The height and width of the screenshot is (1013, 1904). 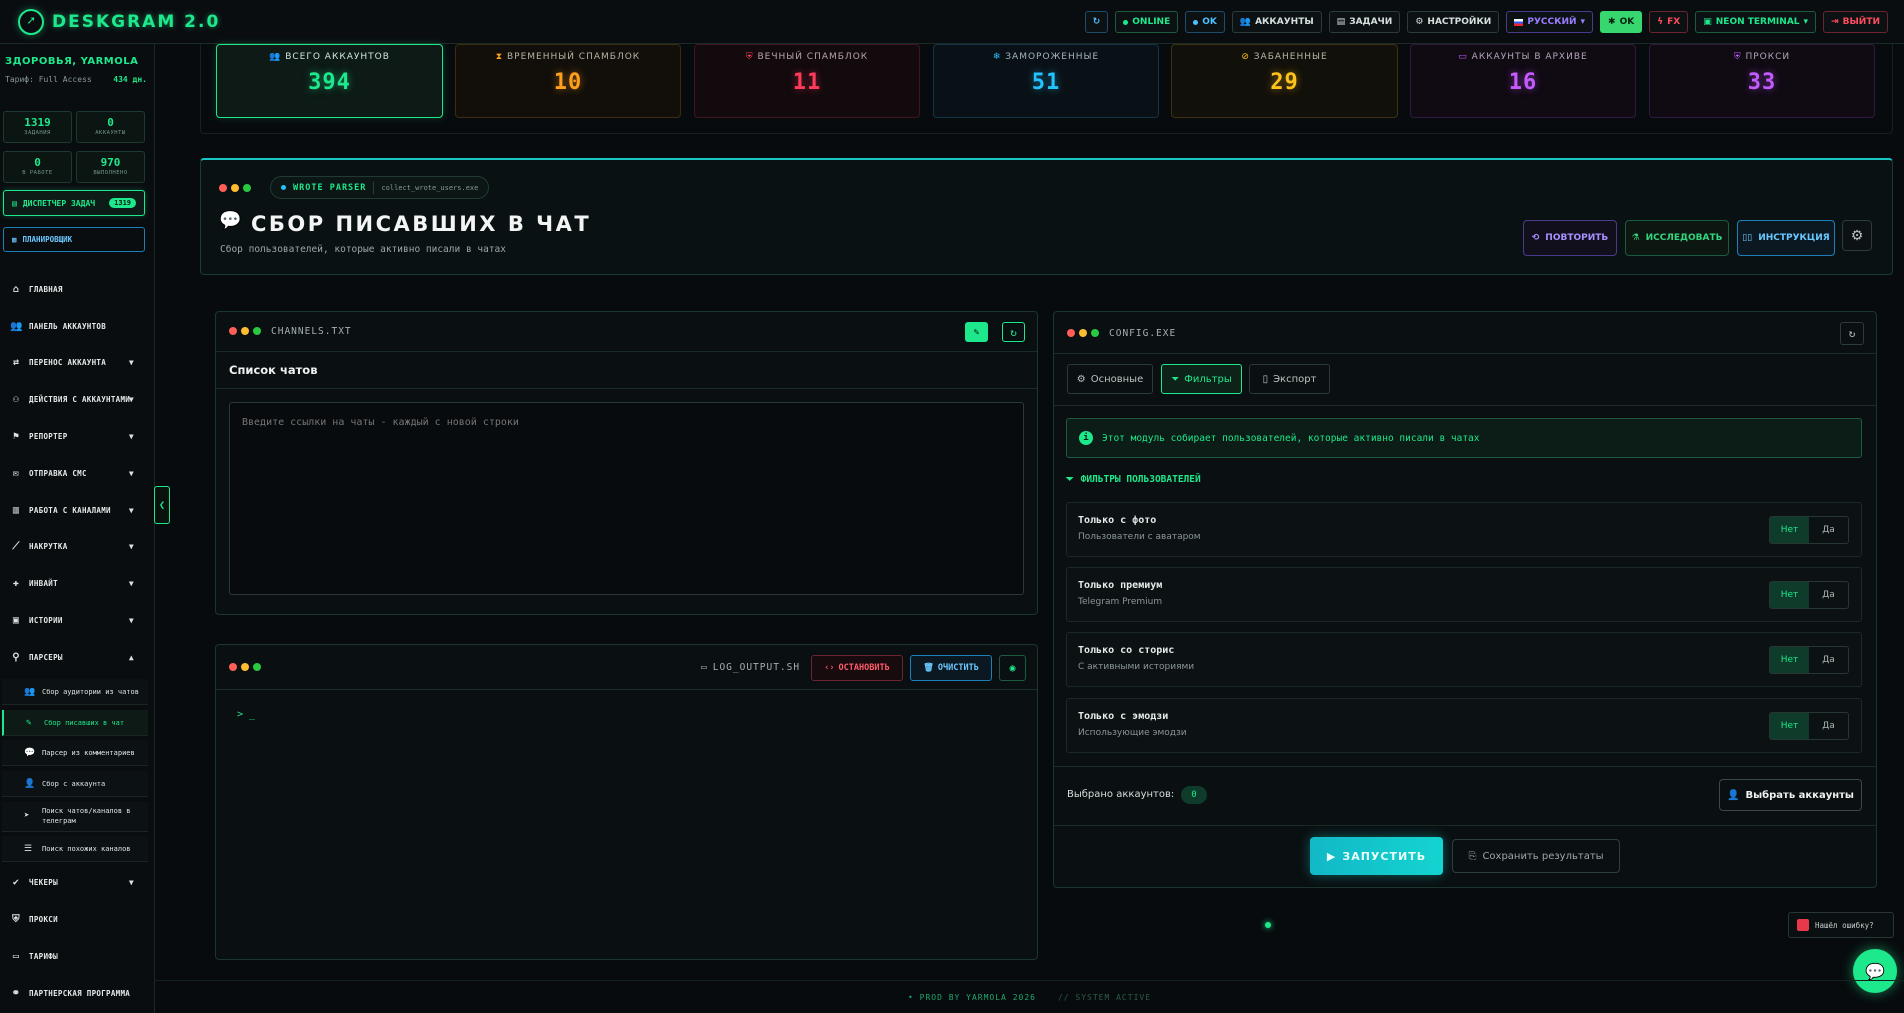 What do you see at coordinates (119, 21) in the screenshot?
I see `logo: ➚ DESKGRAM 2.0` at bounding box center [119, 21].